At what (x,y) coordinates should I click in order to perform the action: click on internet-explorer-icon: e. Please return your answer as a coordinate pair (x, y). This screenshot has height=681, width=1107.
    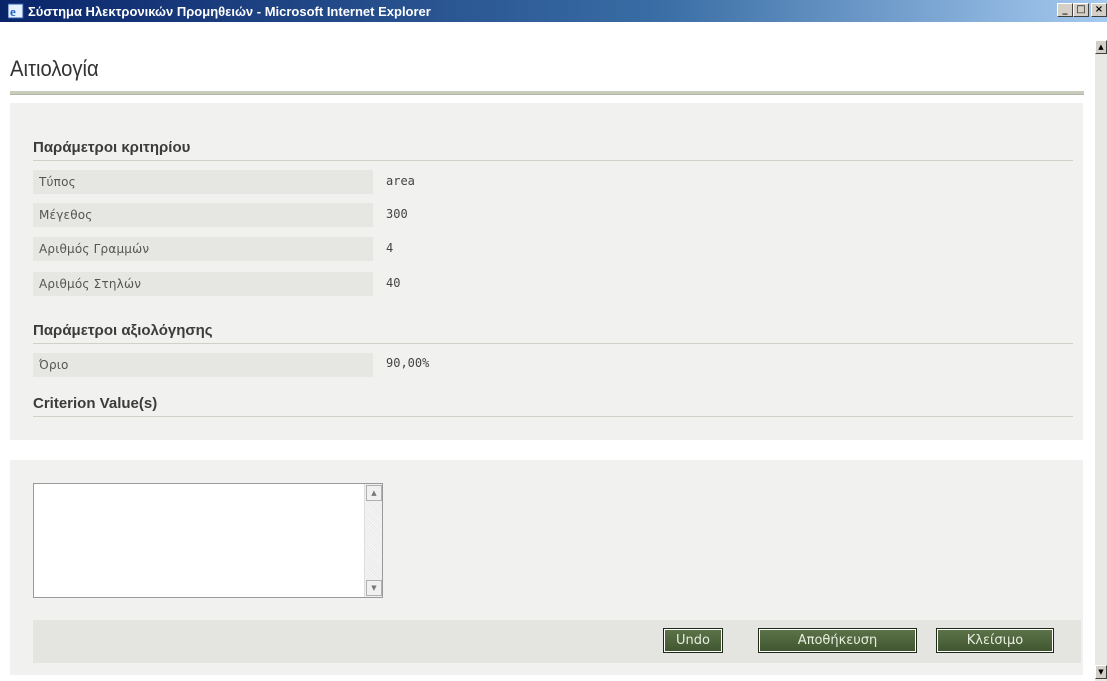
    Looking at the image, I should click on (16, 11).